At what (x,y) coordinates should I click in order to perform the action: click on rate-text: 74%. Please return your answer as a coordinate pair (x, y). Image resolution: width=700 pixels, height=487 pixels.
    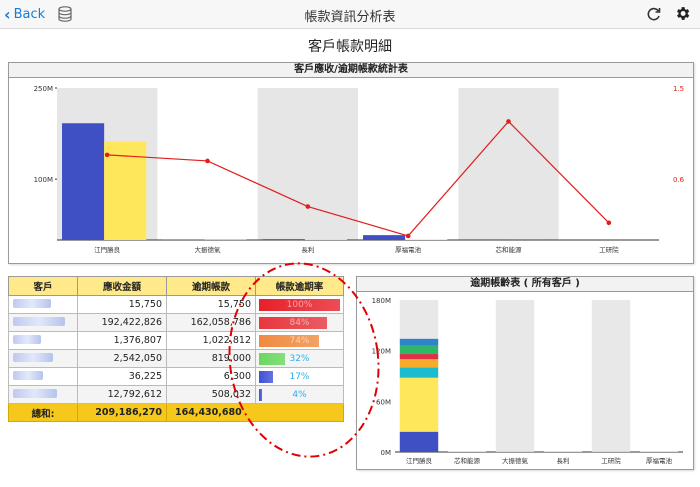
    Looking at the image, I should click on (299, 340).